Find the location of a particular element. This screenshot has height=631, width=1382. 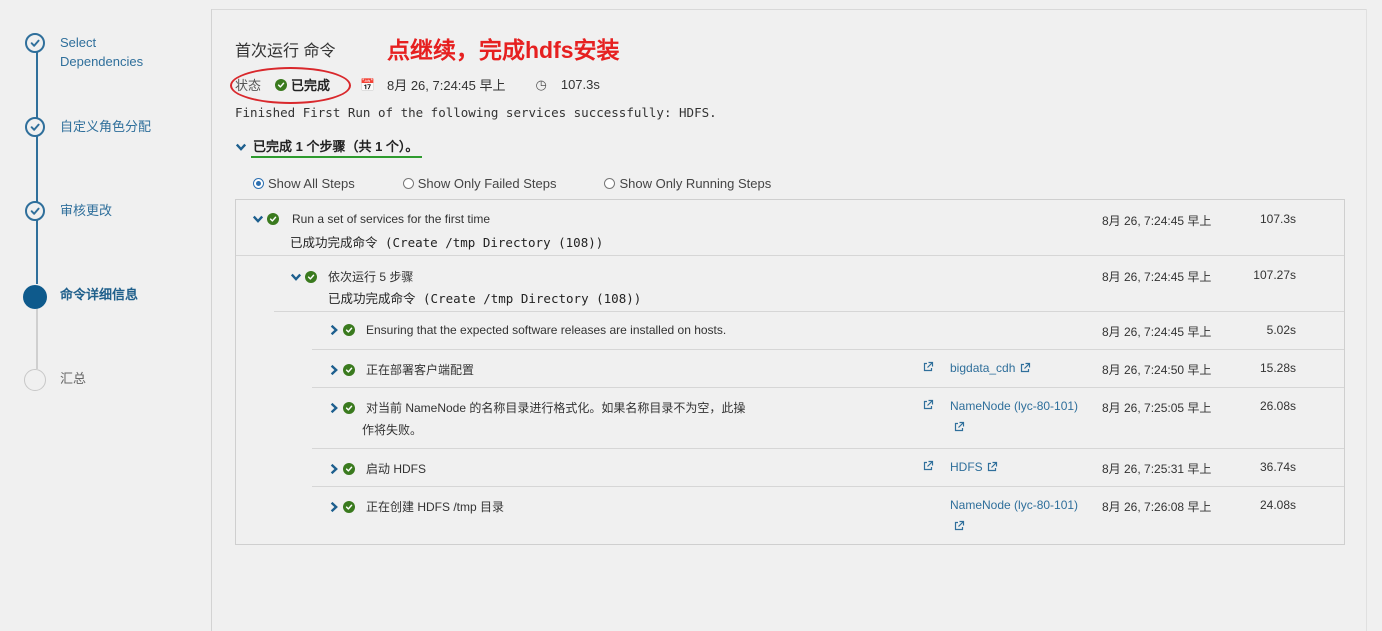

step-current-icon is located at coordinates (35, 297).